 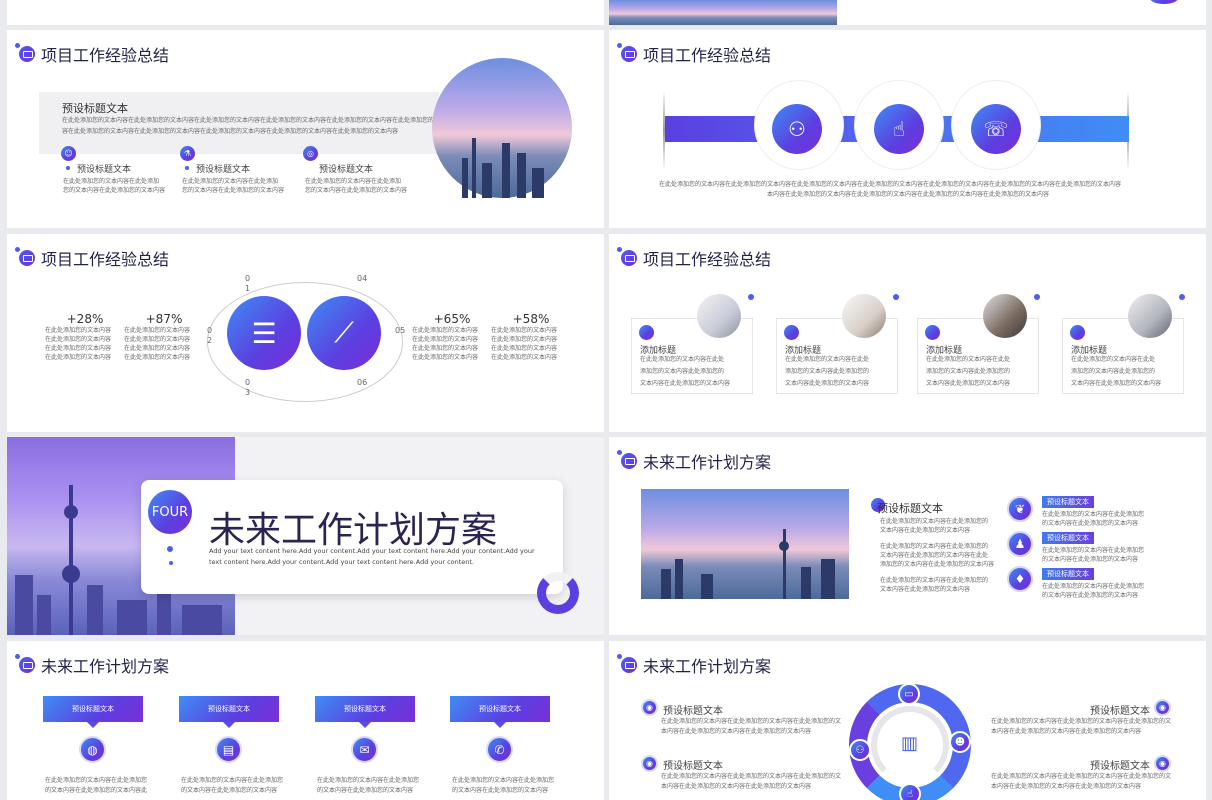 What do you see at coordinates (187, 153) in the screenshot?
I see `flask-icon: ⚗` at bounding box center [187, 153].